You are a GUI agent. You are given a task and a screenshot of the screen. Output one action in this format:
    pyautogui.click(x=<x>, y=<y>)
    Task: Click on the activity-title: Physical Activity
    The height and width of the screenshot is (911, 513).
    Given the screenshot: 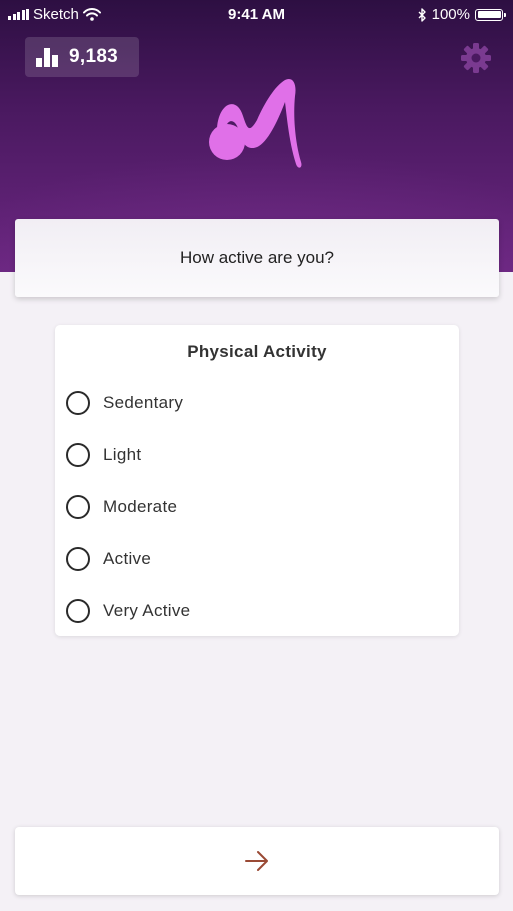 What is the action you would take?
    pyautogui.click(x=257, y=351)
    